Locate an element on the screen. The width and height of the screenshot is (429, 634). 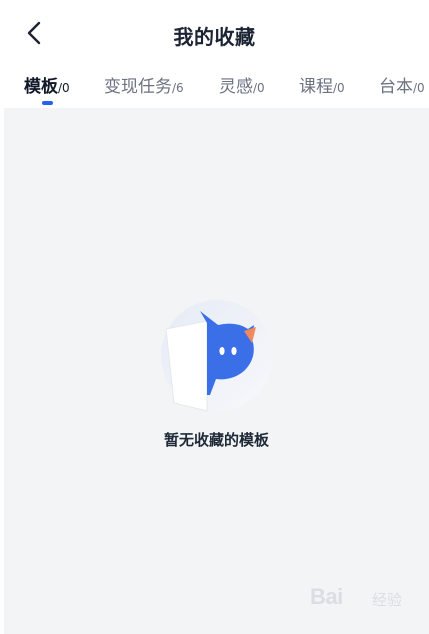
watermark-logo: Bai 经验 is located at coordinates (365, 598).